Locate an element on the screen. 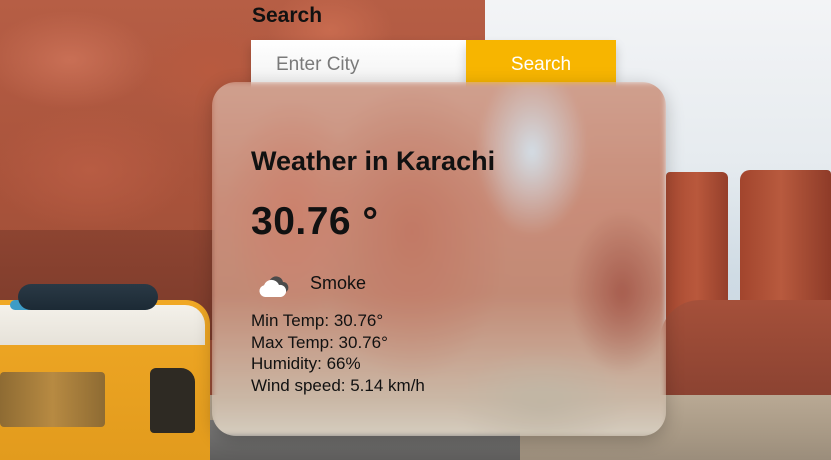 This screenshot has width=831, height=460. cloud-icon is located at coordinates (274, 286).